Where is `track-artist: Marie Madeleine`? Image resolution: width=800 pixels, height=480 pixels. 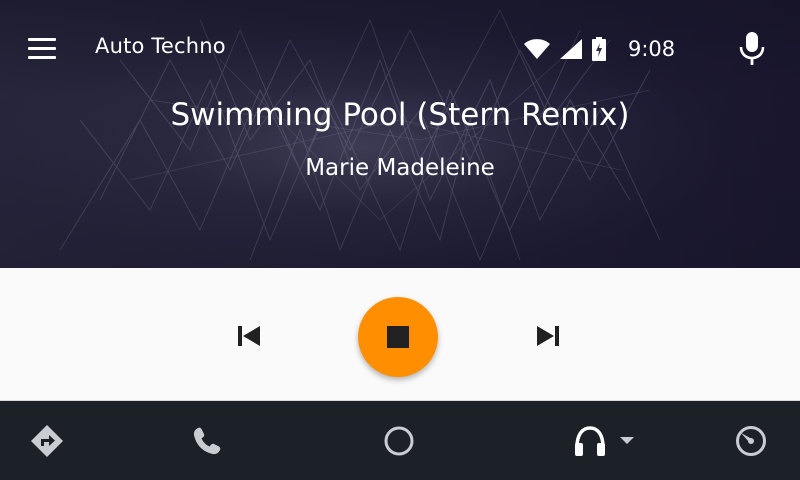 track-artist: Marie Madeleine is located at coordinates (400, 168).